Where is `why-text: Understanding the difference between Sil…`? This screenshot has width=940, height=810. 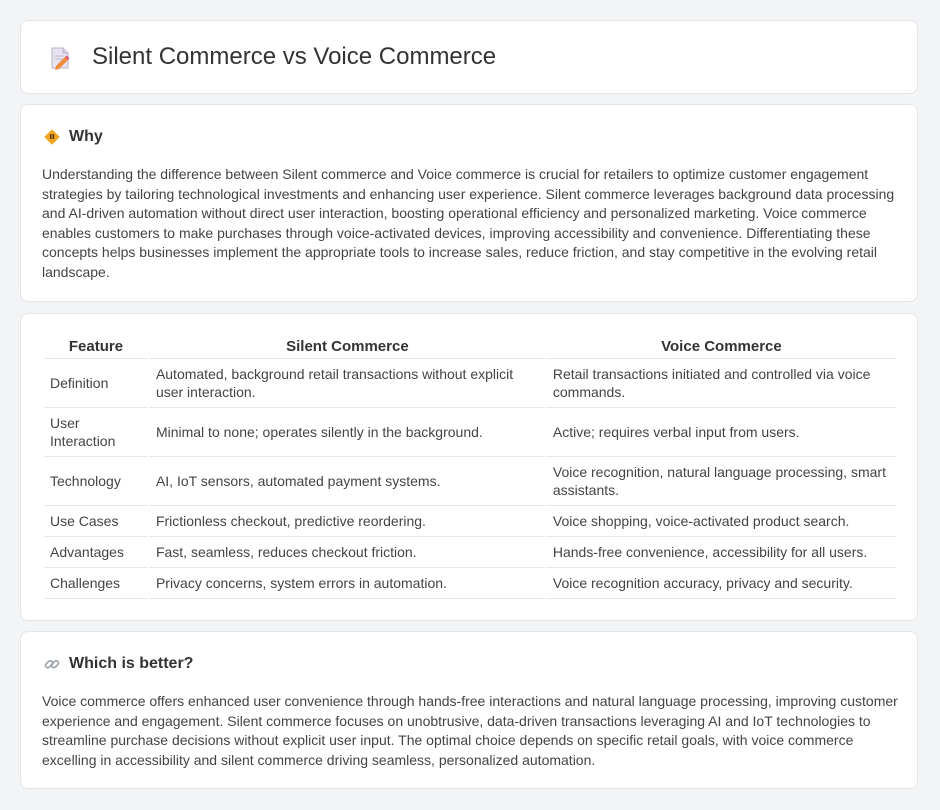
why-text: Understanding the difference between Sil… is located at coordinates (468, 223).